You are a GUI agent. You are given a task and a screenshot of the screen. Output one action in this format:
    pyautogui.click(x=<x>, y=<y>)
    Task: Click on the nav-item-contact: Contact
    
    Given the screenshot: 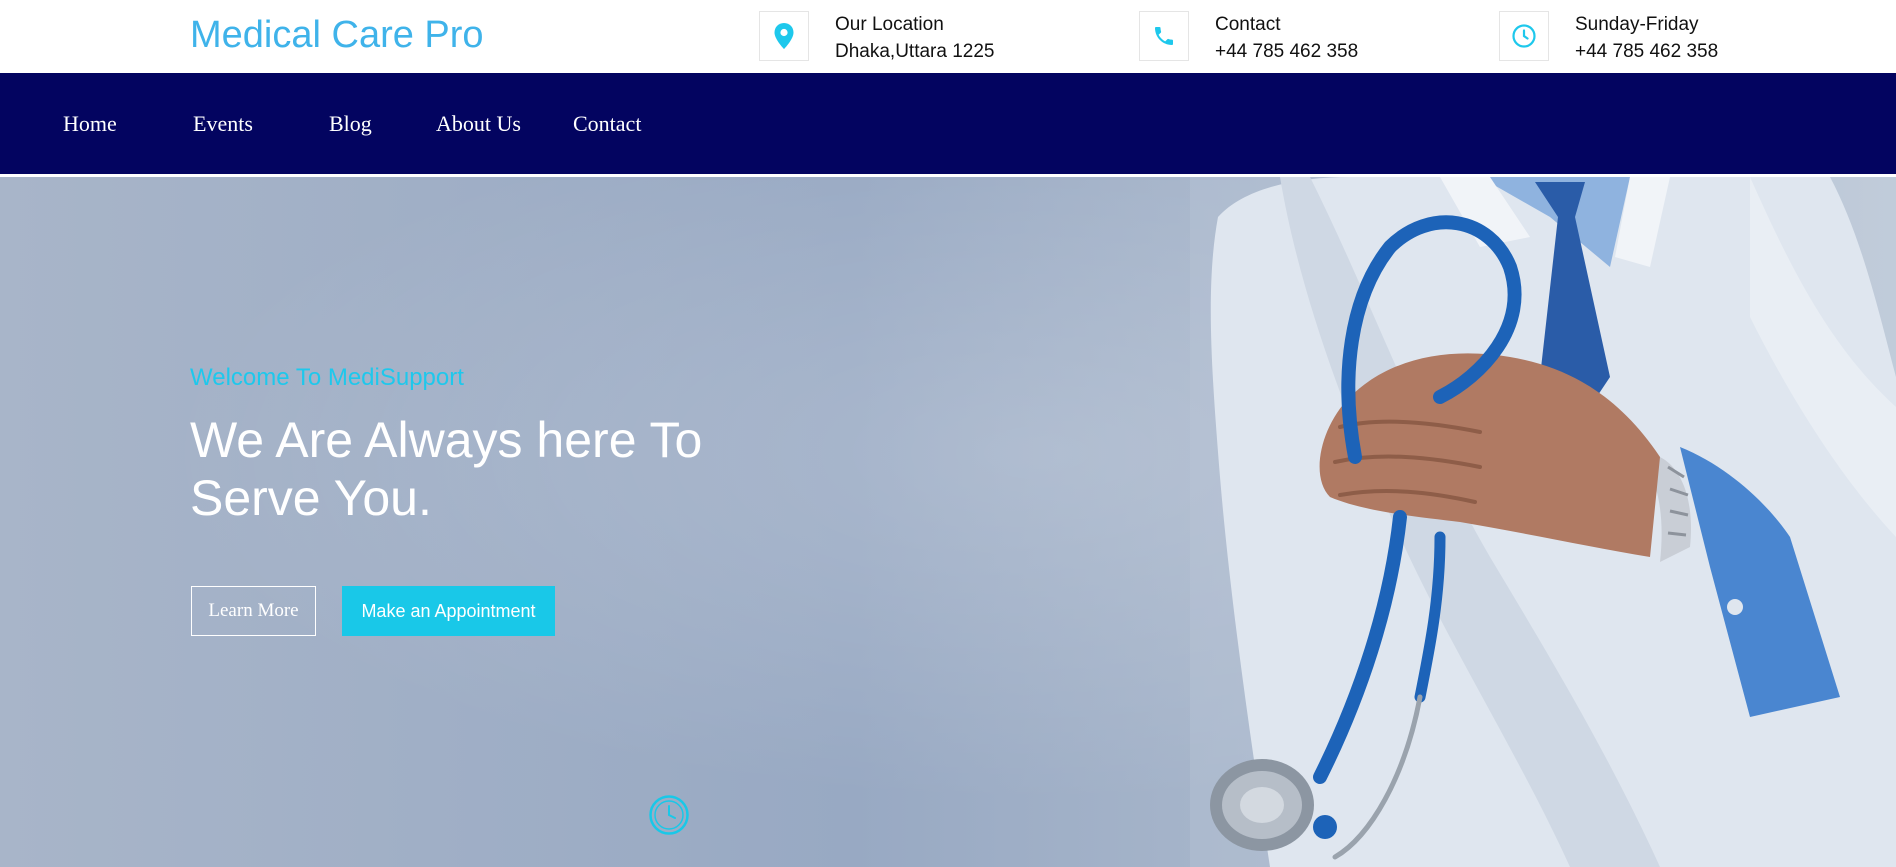 What is the action you would take?
    pyautogui.click(x=607, y=124)
    